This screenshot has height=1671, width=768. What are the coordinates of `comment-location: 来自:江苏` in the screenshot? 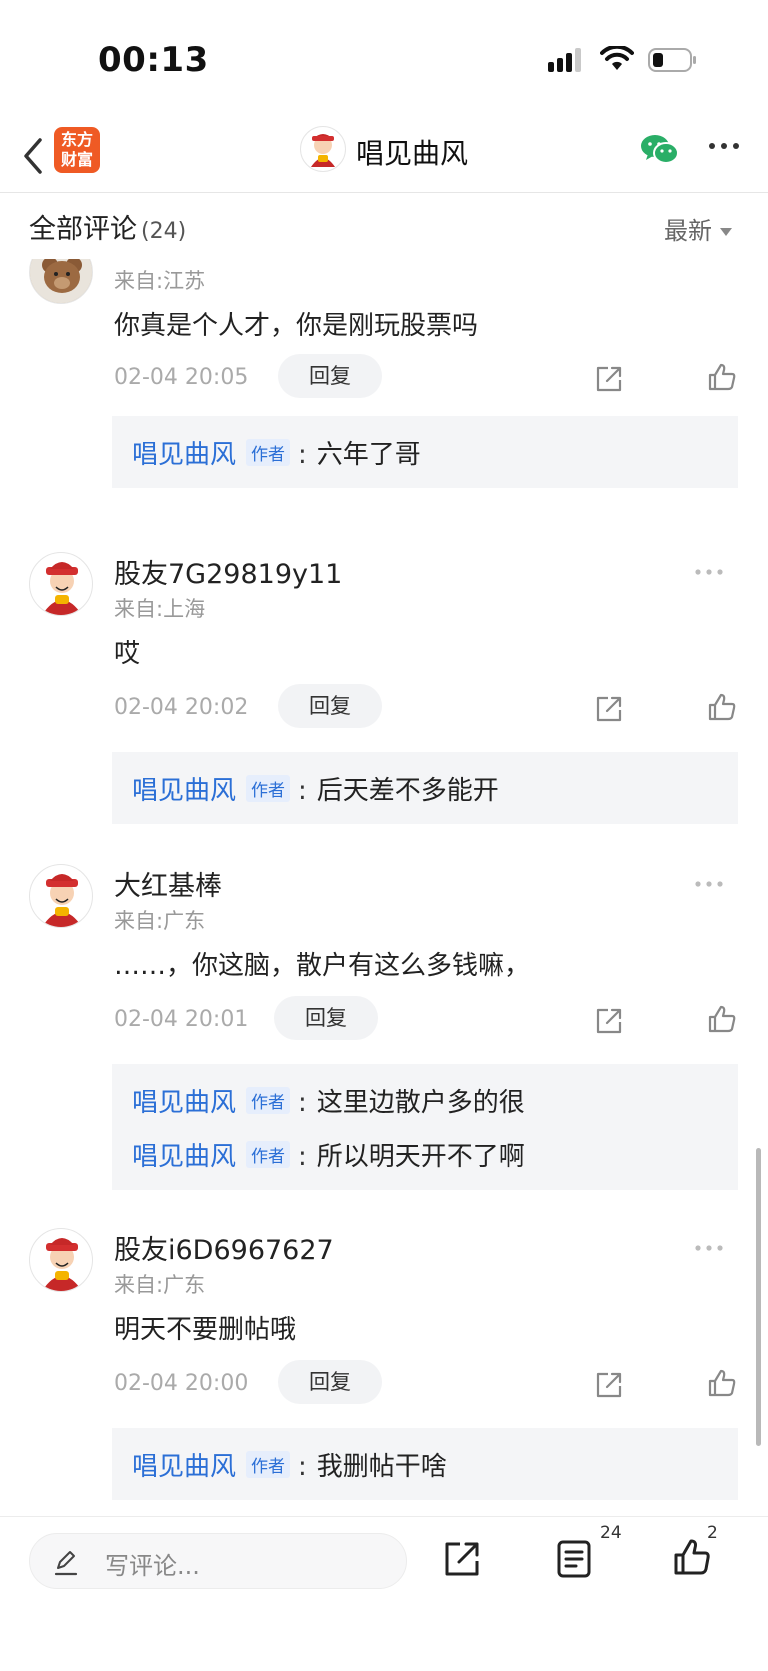 It's located at (160, 281).